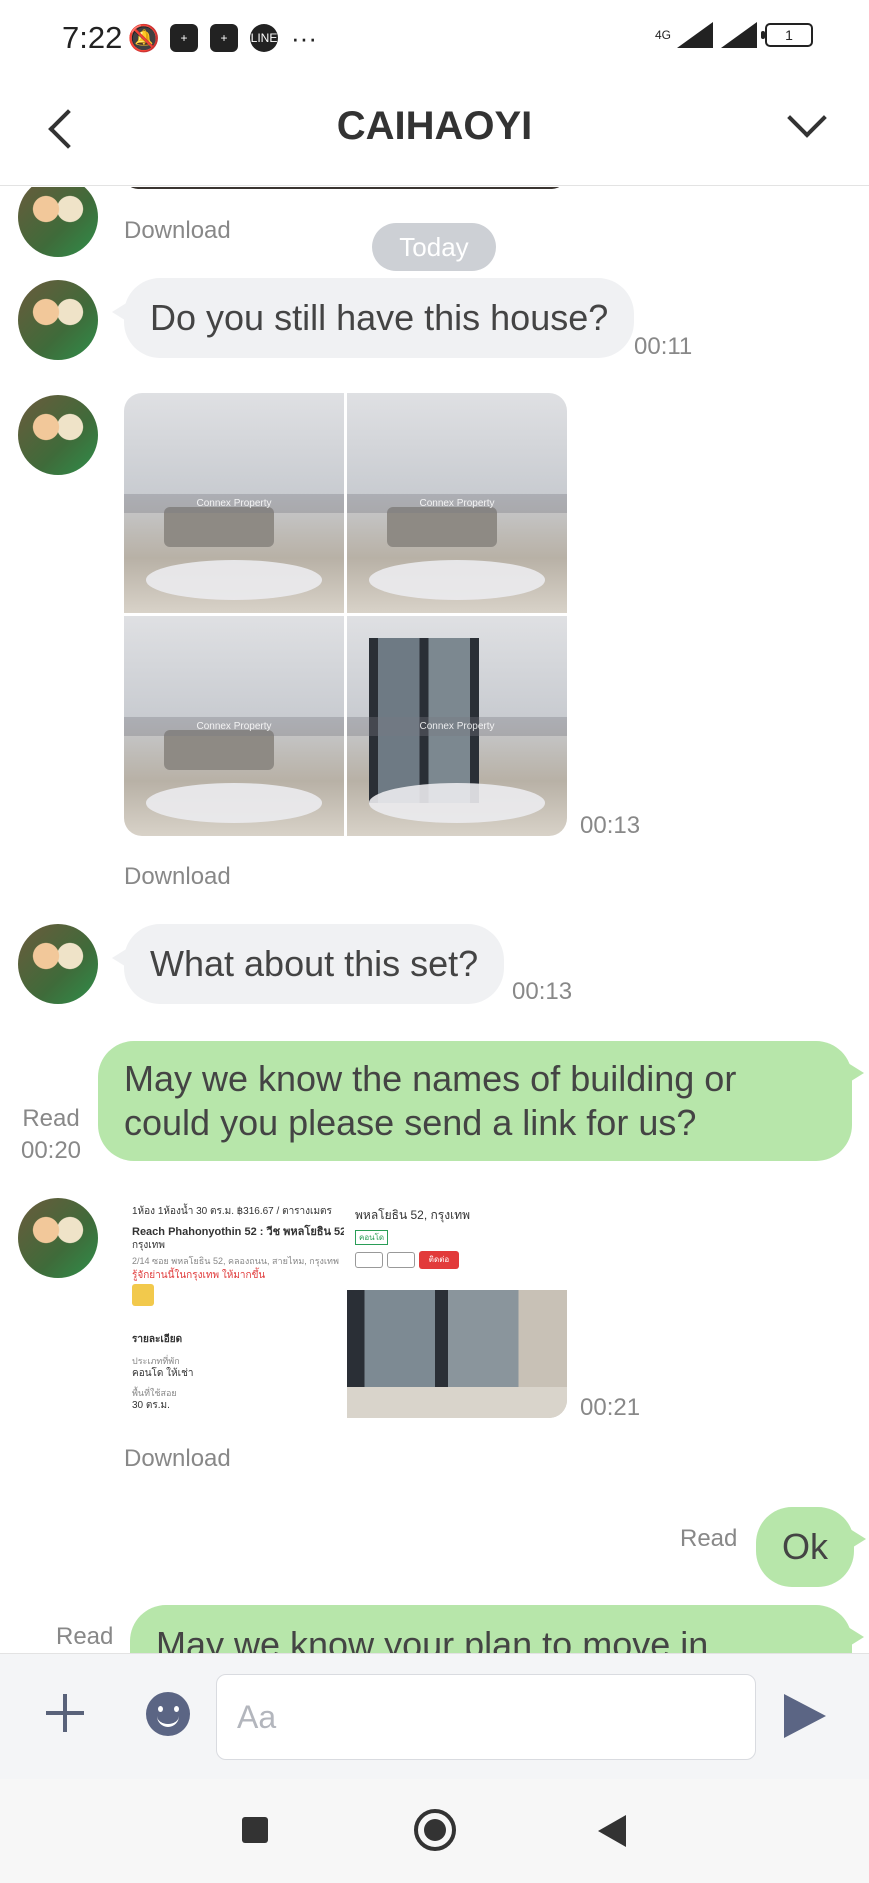 Image resolution: width=869 pixels, height=1883 pixels. Describe the element at coordinates (401, 1260) in the screenshot. I see `favorite-icon` at that location.